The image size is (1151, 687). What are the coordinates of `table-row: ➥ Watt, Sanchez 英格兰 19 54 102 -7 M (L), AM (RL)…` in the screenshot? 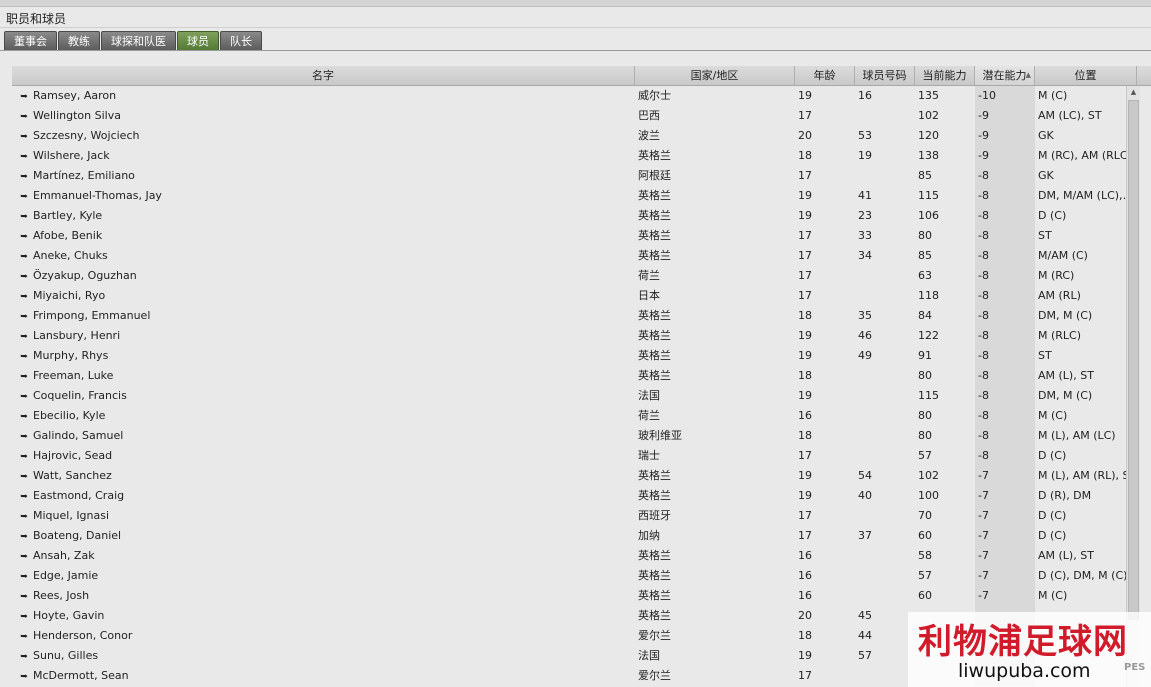 It's located at (581, 476).